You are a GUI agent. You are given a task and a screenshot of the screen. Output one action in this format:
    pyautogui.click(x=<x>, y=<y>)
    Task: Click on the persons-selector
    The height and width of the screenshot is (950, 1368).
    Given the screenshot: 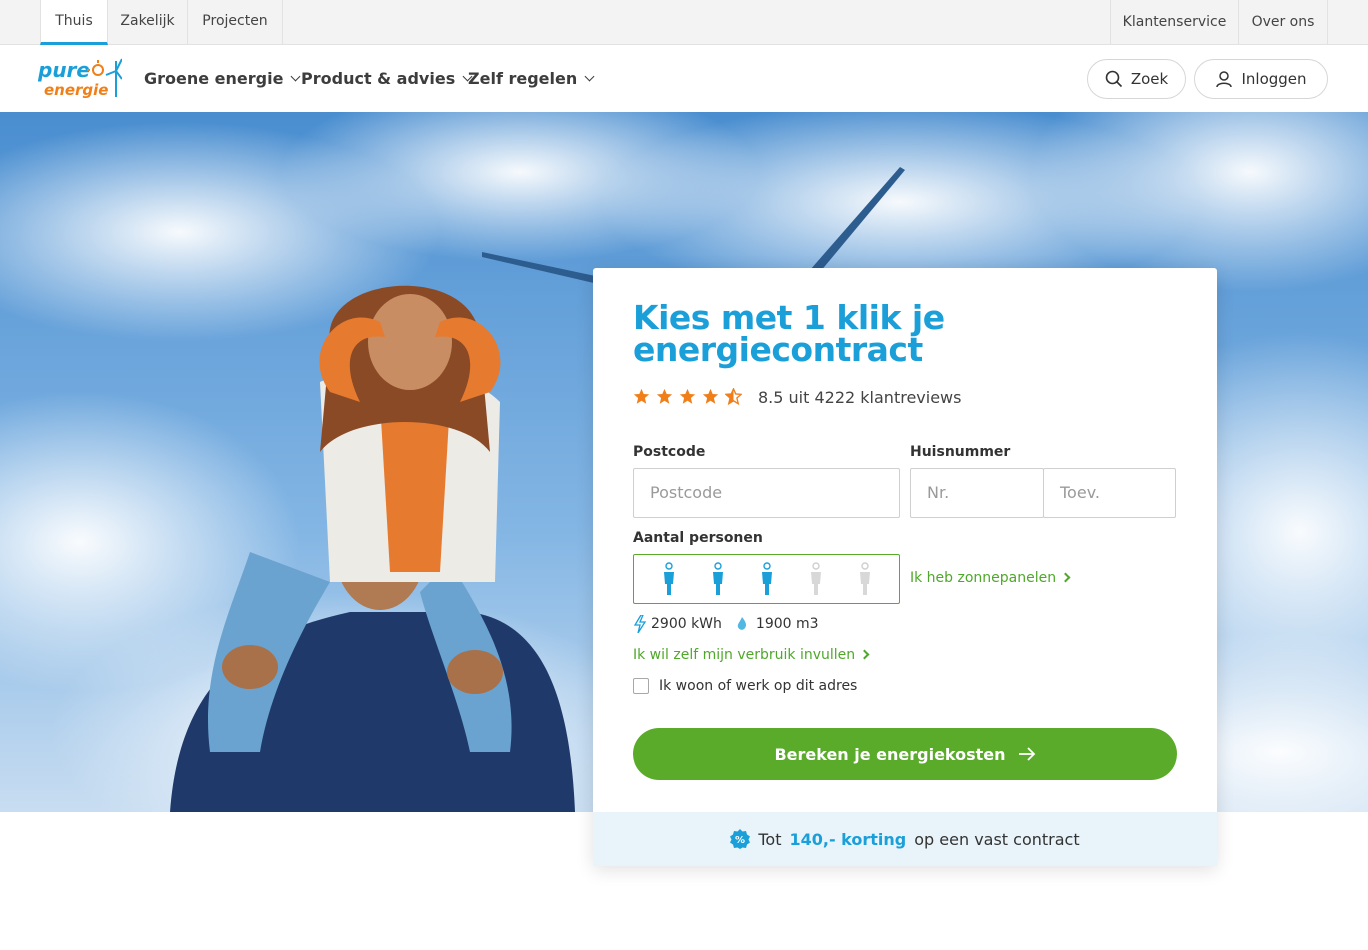 What is the action you would take?
    pyautogui.click(x=766, y=579)
    